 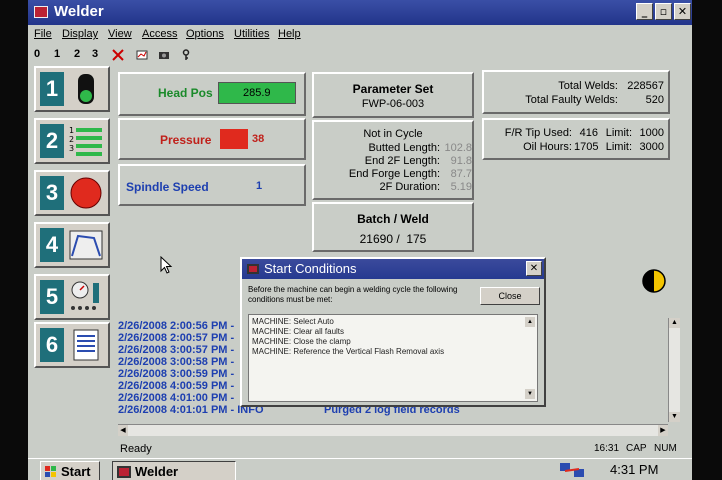 I want to click on function-button-1: 1, so click(x=72, y=89).